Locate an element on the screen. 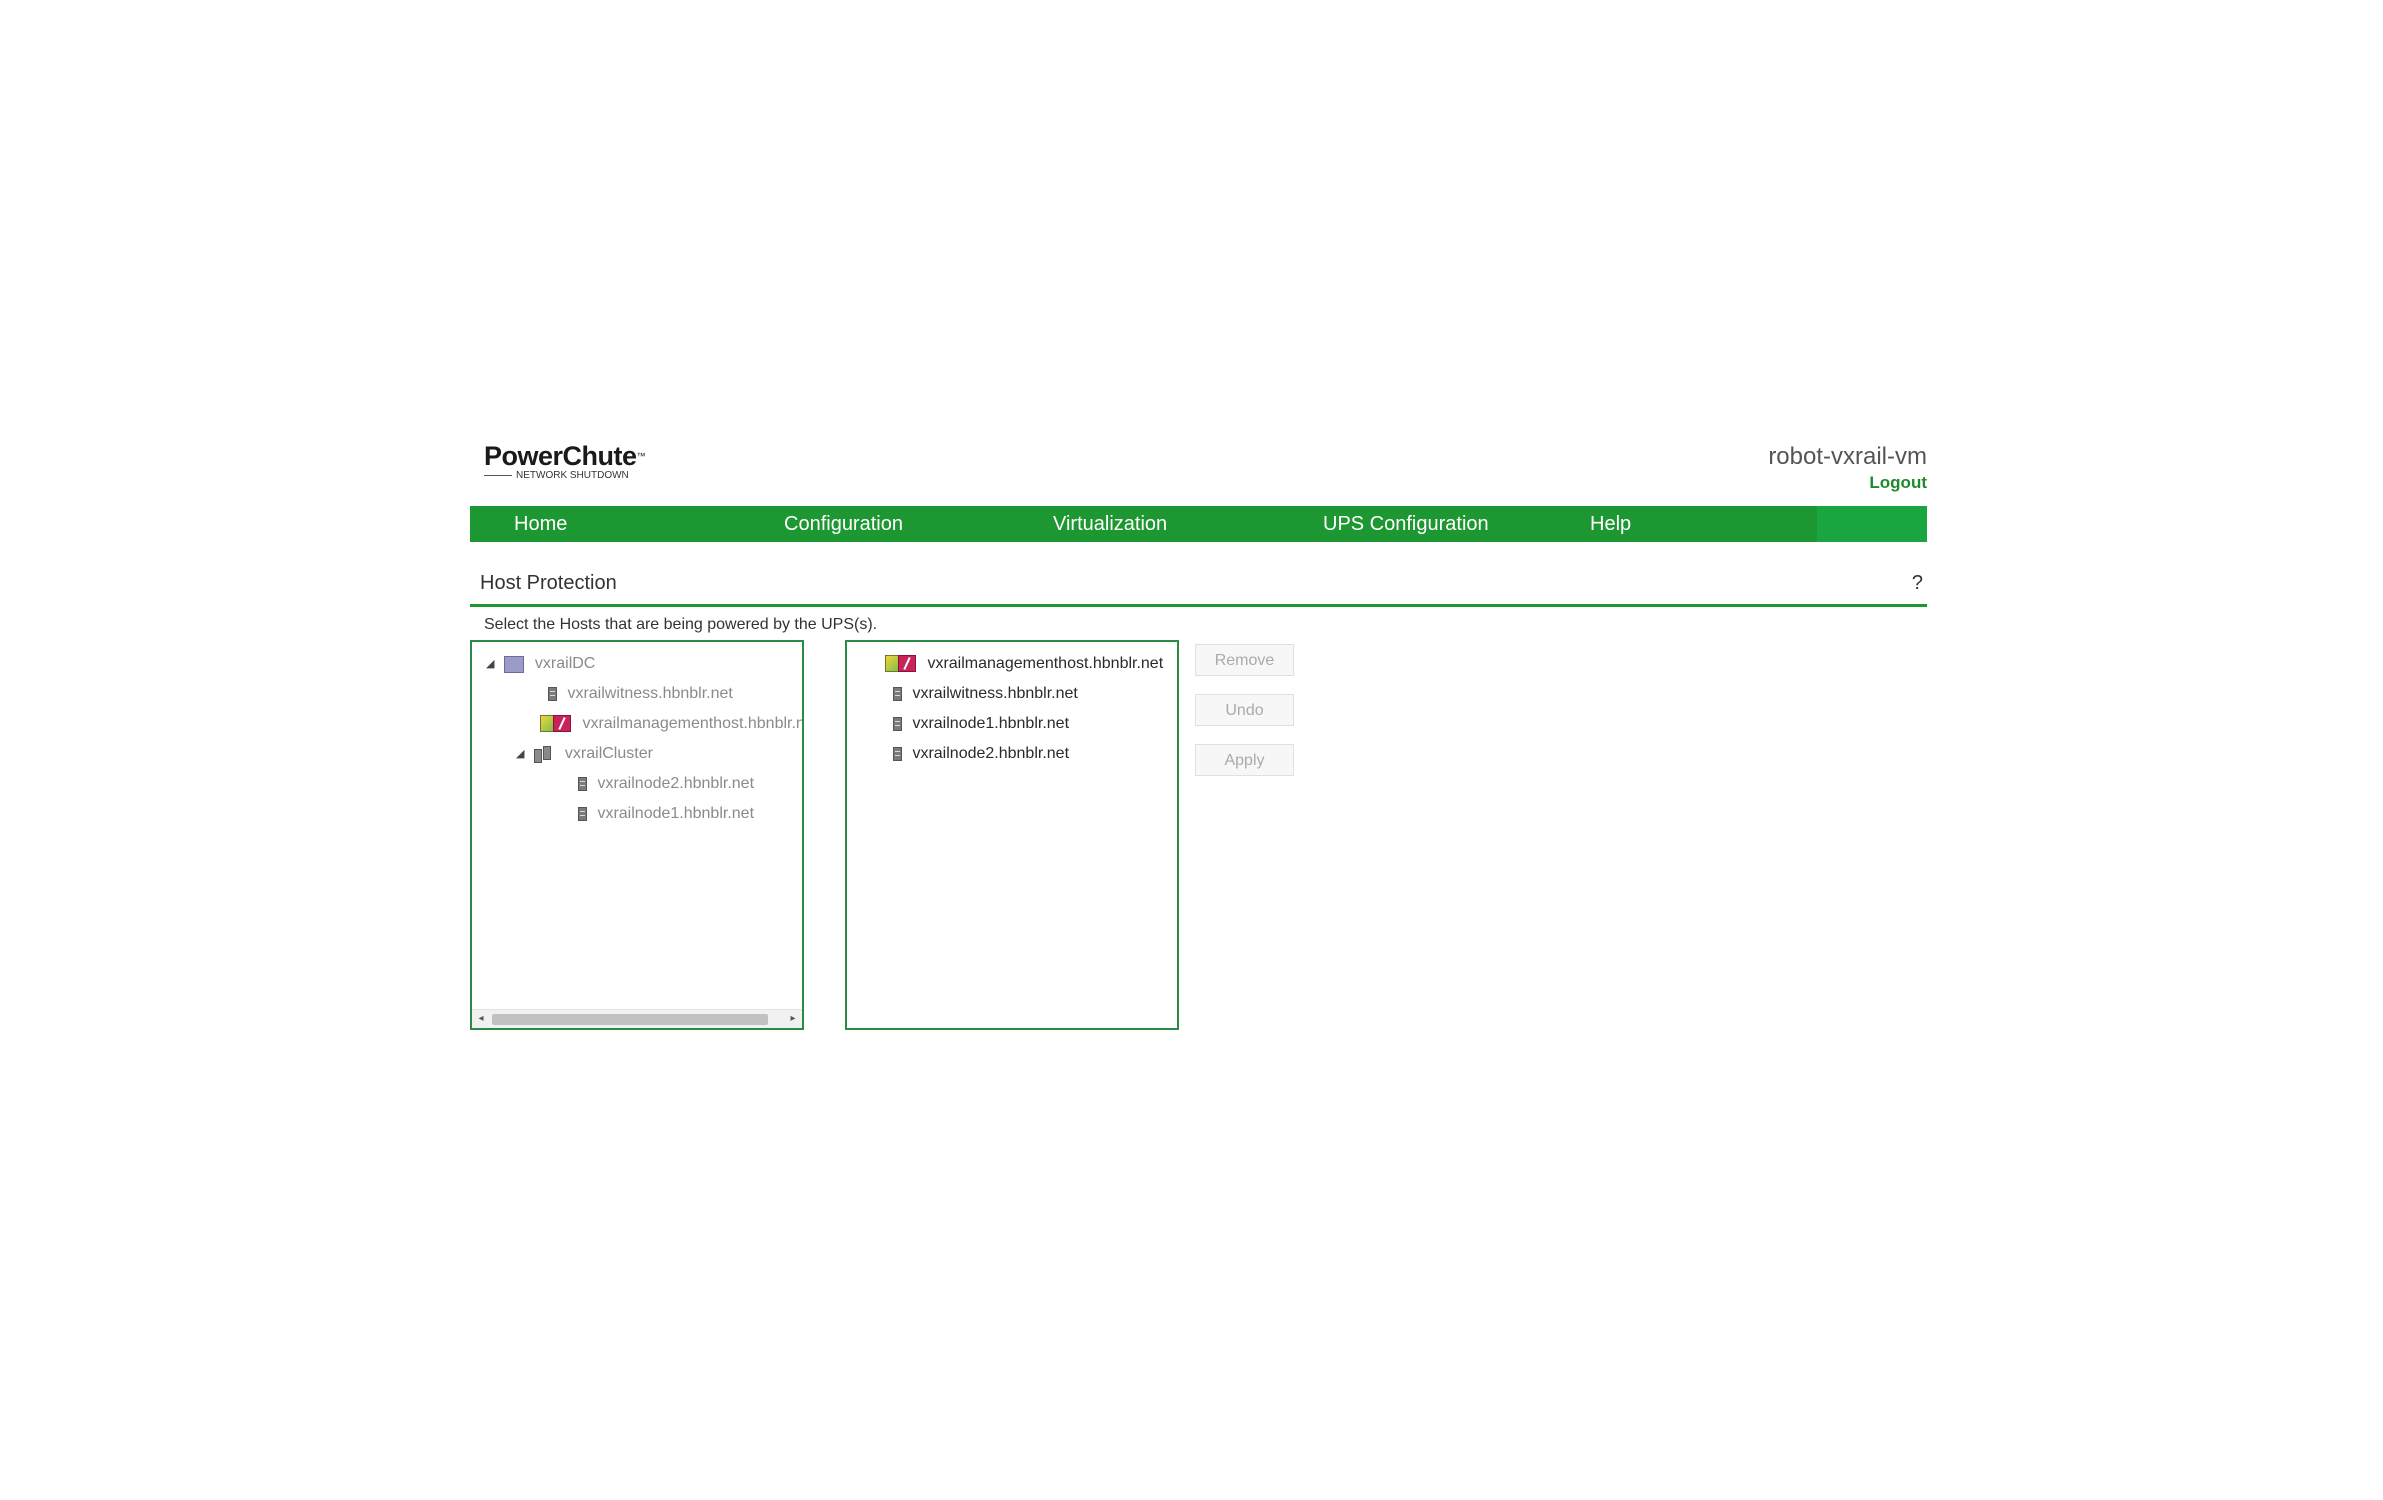 The height and width of the screenshot is (1500, 2383). tree-item-label: vxrailDC is located at coordinates (565, 664).